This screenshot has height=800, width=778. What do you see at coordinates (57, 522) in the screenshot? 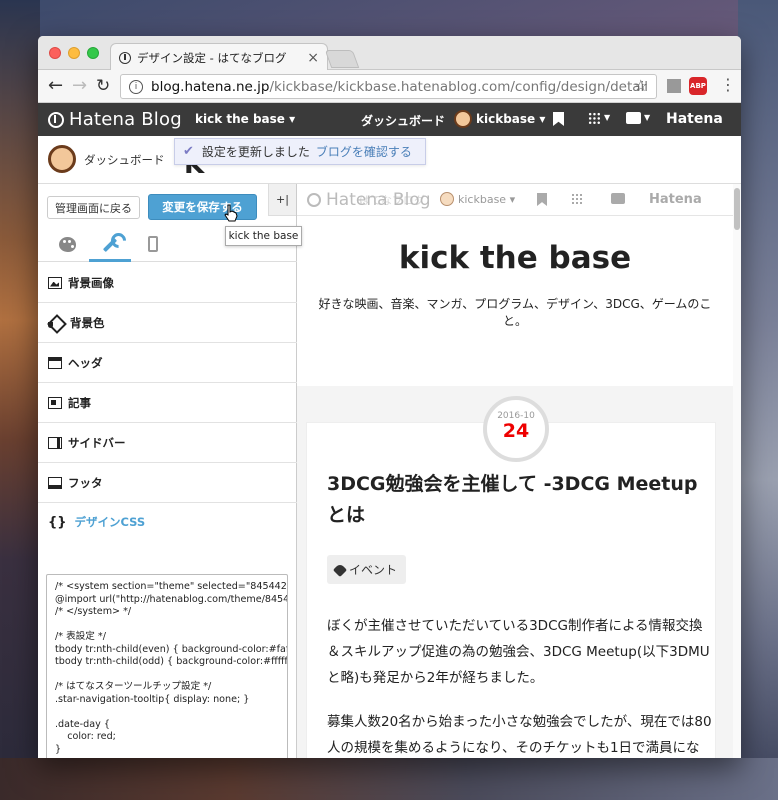
I see `css-braces-icon: {}` at bounding box center [57, 522].